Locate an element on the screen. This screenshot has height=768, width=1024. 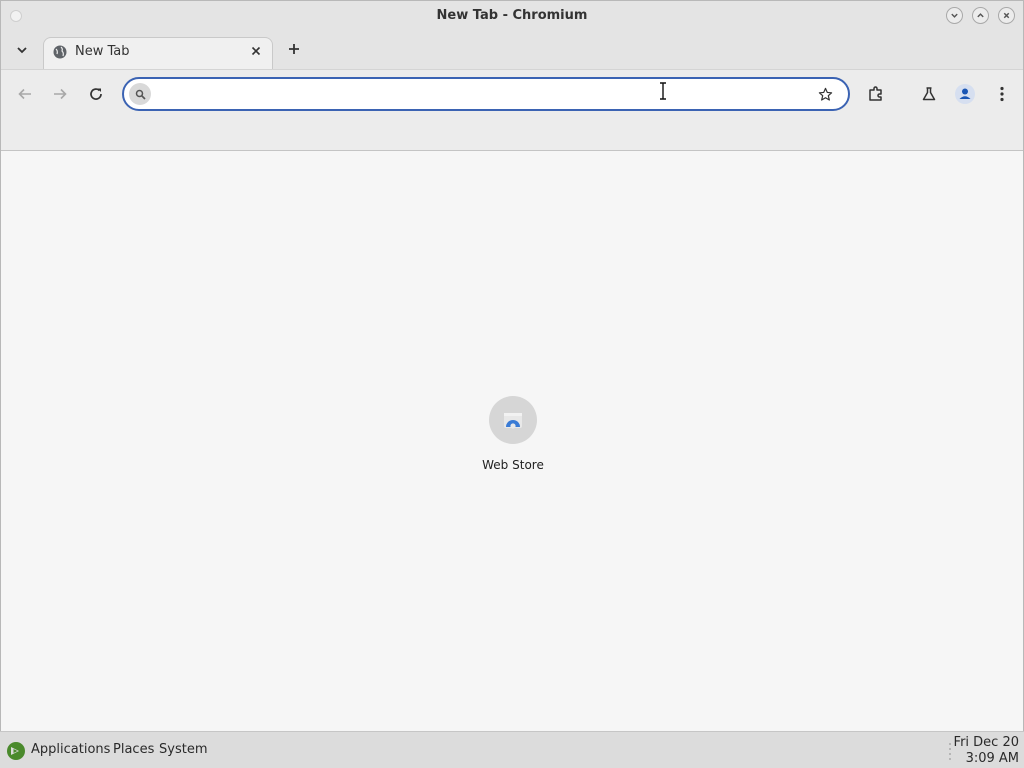
title-bar: New Tab - Chromium is located at coordinates (512, 16).